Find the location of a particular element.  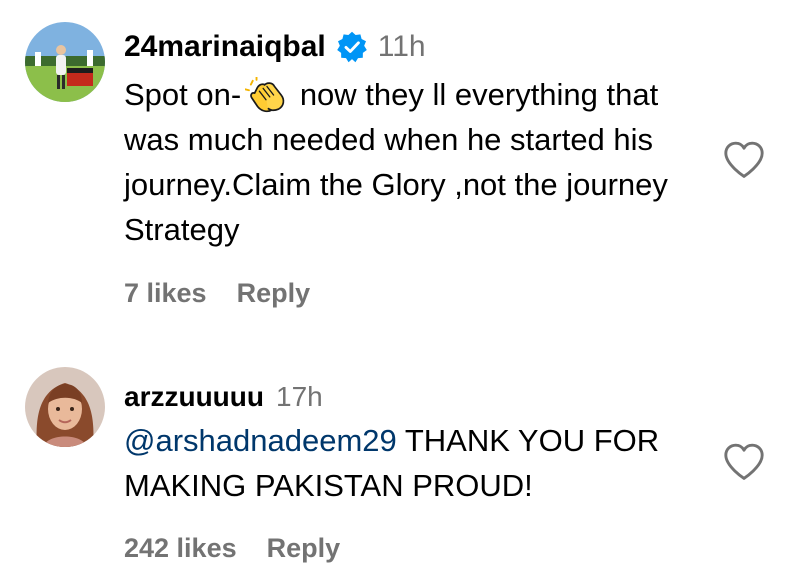

likes-count: 242 likes is located at coordinates (180, 548).